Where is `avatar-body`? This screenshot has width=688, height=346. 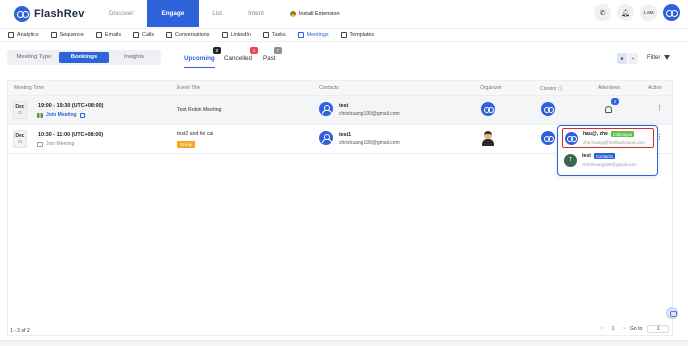 avatar-body is located at coordinates (488, 142).